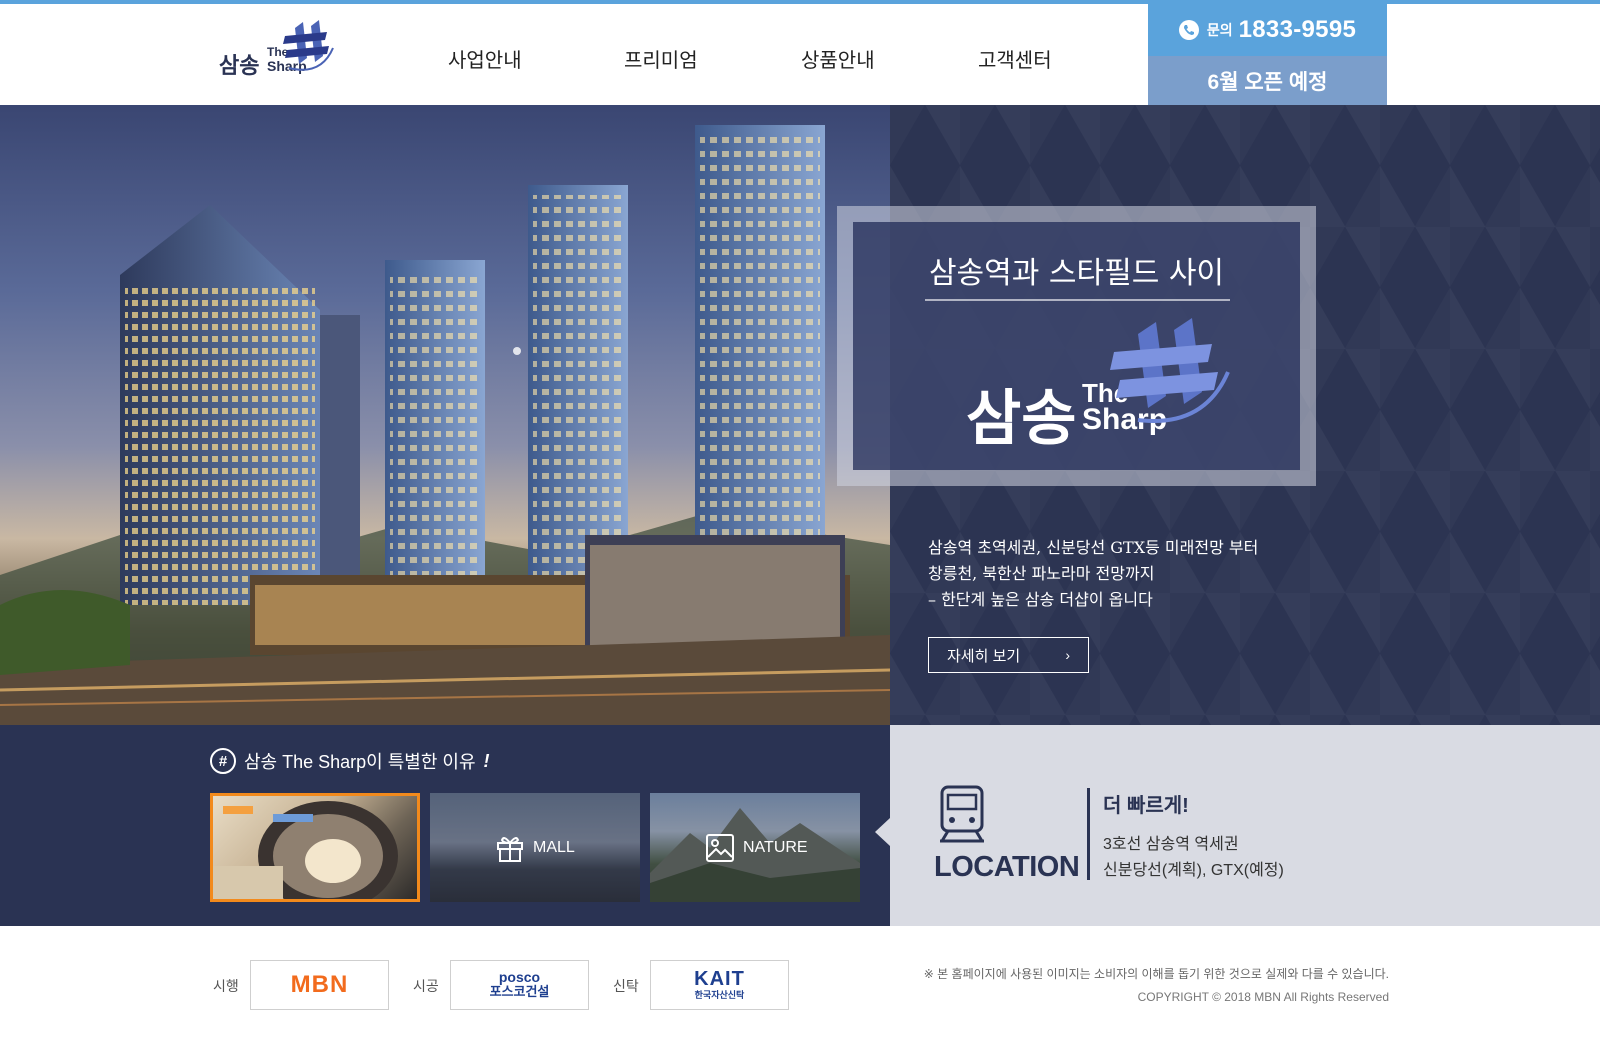  I want to click on desc-line-3: – 한단계 높은 삼송 더샵이 옵니다, so click(1040, 599).